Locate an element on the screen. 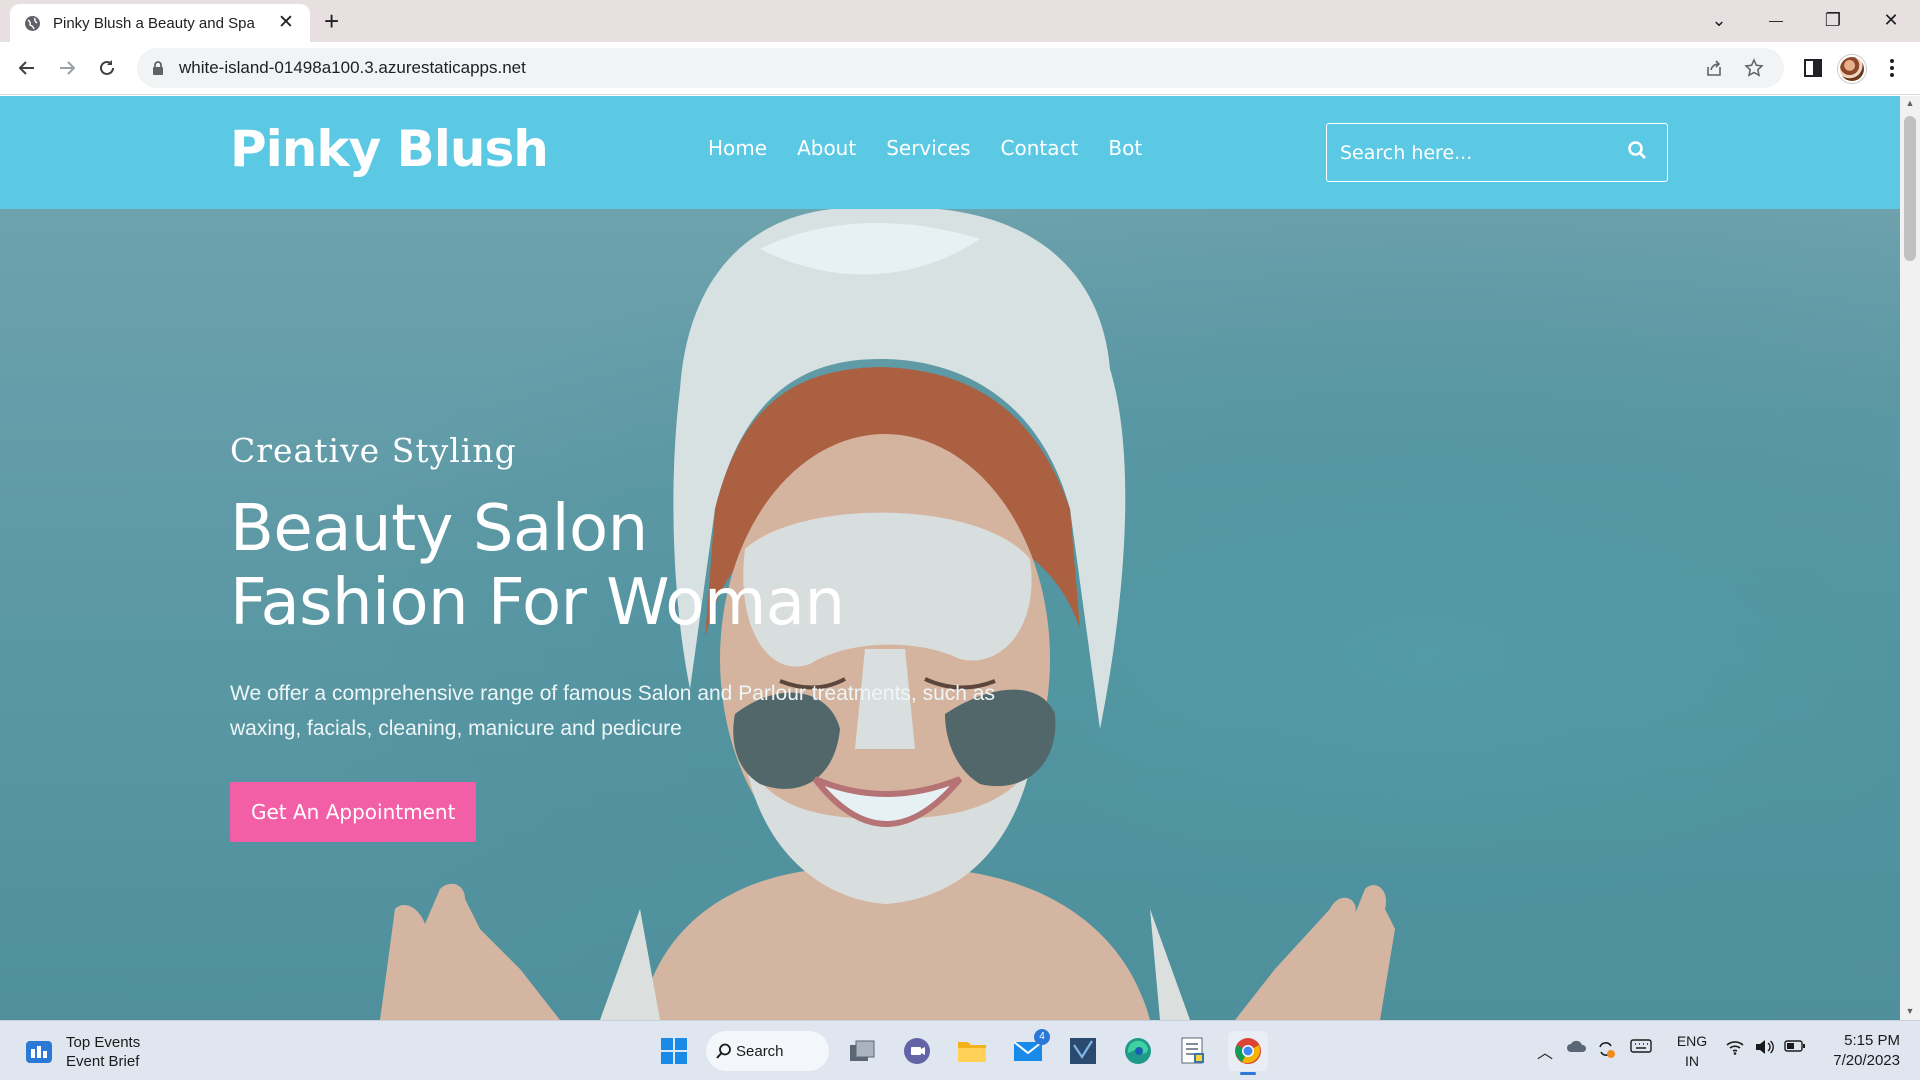 The height and width of the screenshot is (1080, 1920). nav-services: Services is located at coordinates (928, 148).